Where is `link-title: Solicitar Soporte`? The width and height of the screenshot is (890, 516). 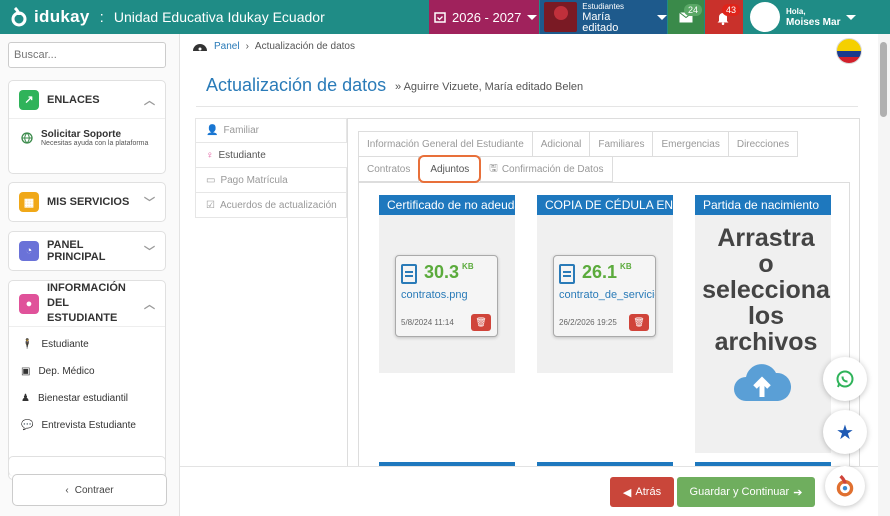
link-title: Solicitar Soporte is located at coordinates (81, 134).